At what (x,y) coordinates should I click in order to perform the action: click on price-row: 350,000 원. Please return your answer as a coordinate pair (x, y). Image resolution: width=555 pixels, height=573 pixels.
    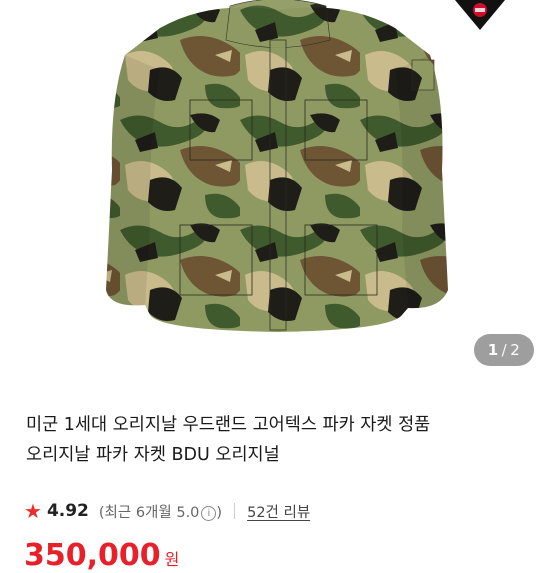
    Looking at the image, I should click on (102, 555).